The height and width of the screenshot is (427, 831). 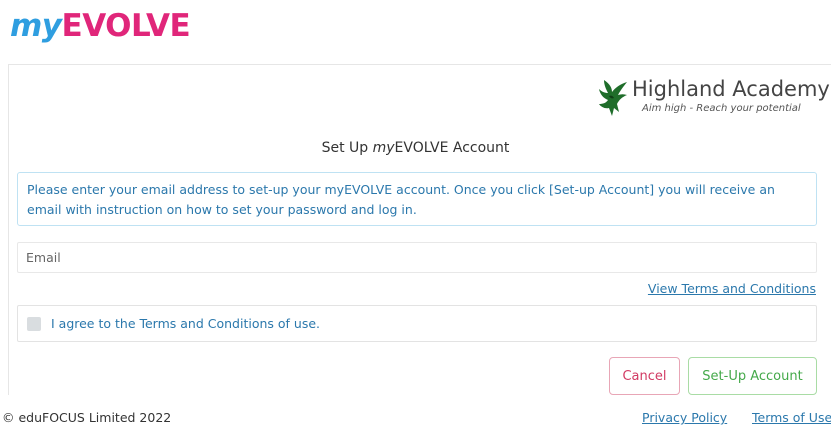 What do you see at coordinates (126, 26) in the screenshot?
I see `logo-evolve: EVOLVE` at bounding box center [126, 26].